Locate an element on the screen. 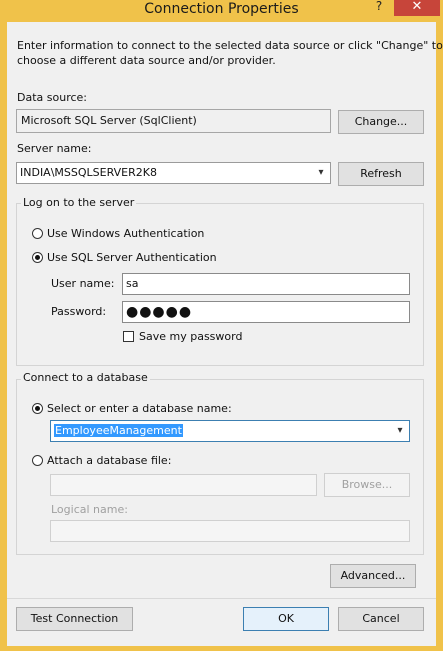  cancel-button: Cancel is located at coordinates (381, 619).